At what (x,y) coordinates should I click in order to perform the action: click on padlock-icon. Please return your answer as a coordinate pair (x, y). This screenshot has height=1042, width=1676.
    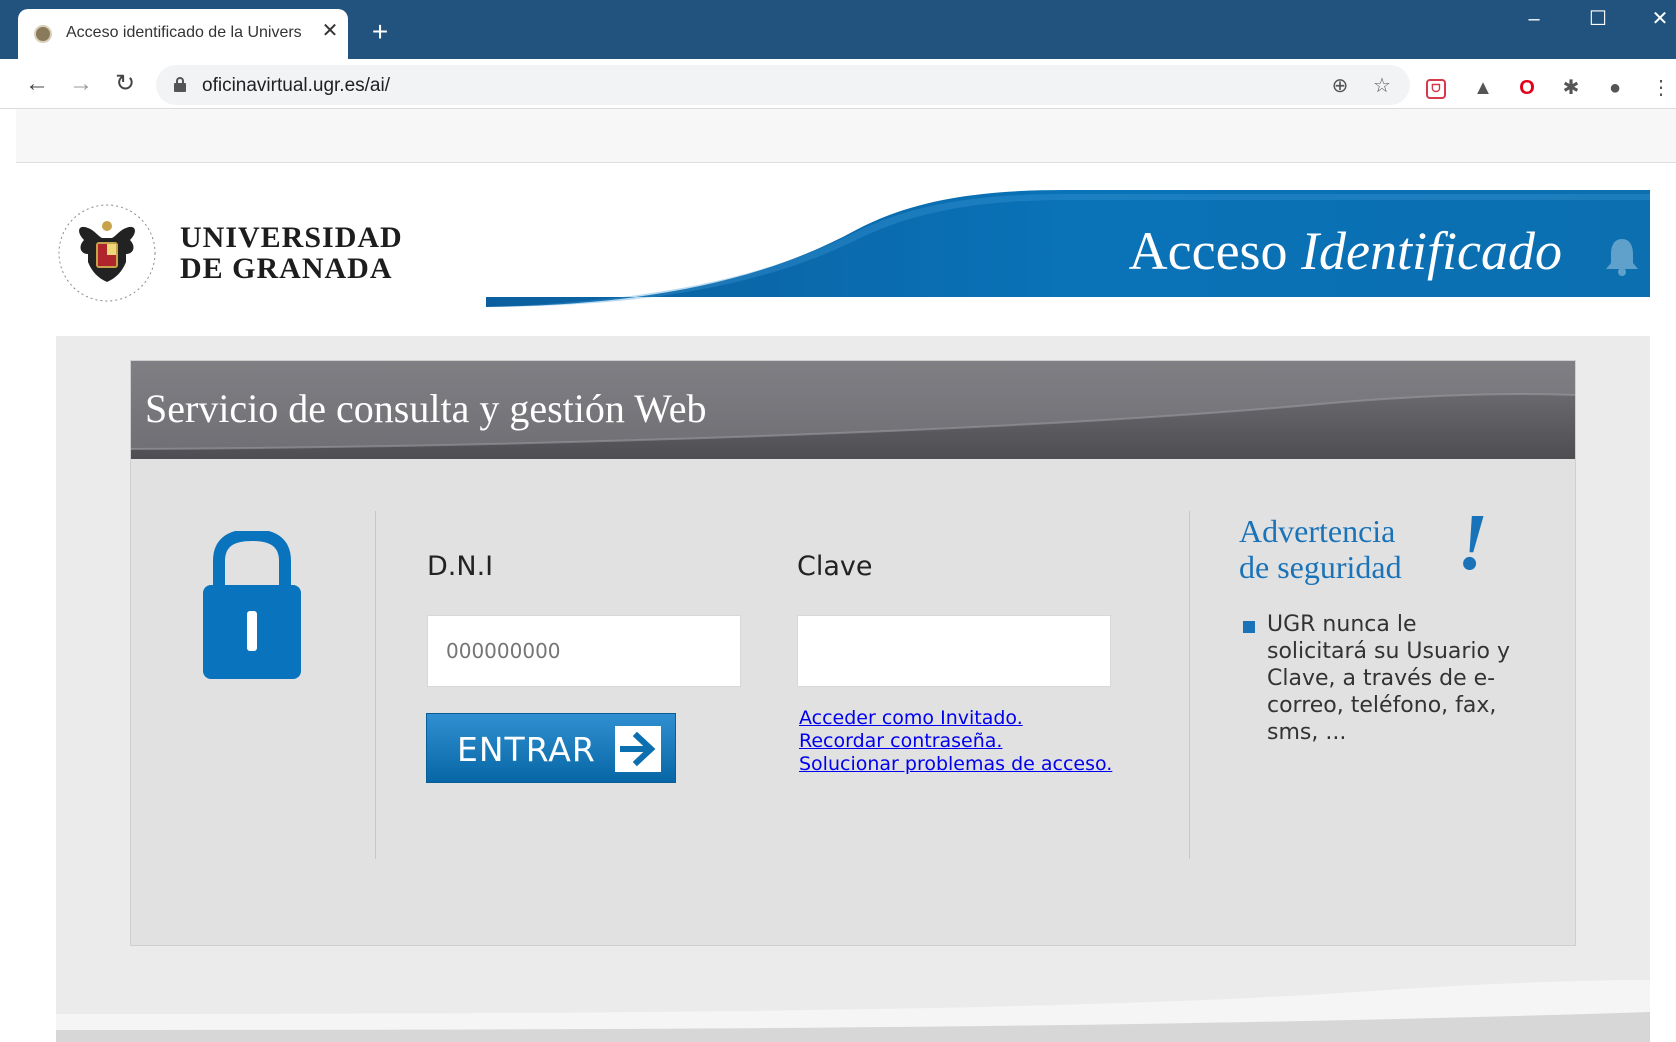
    Looking at the image, I should click on (252, 605).